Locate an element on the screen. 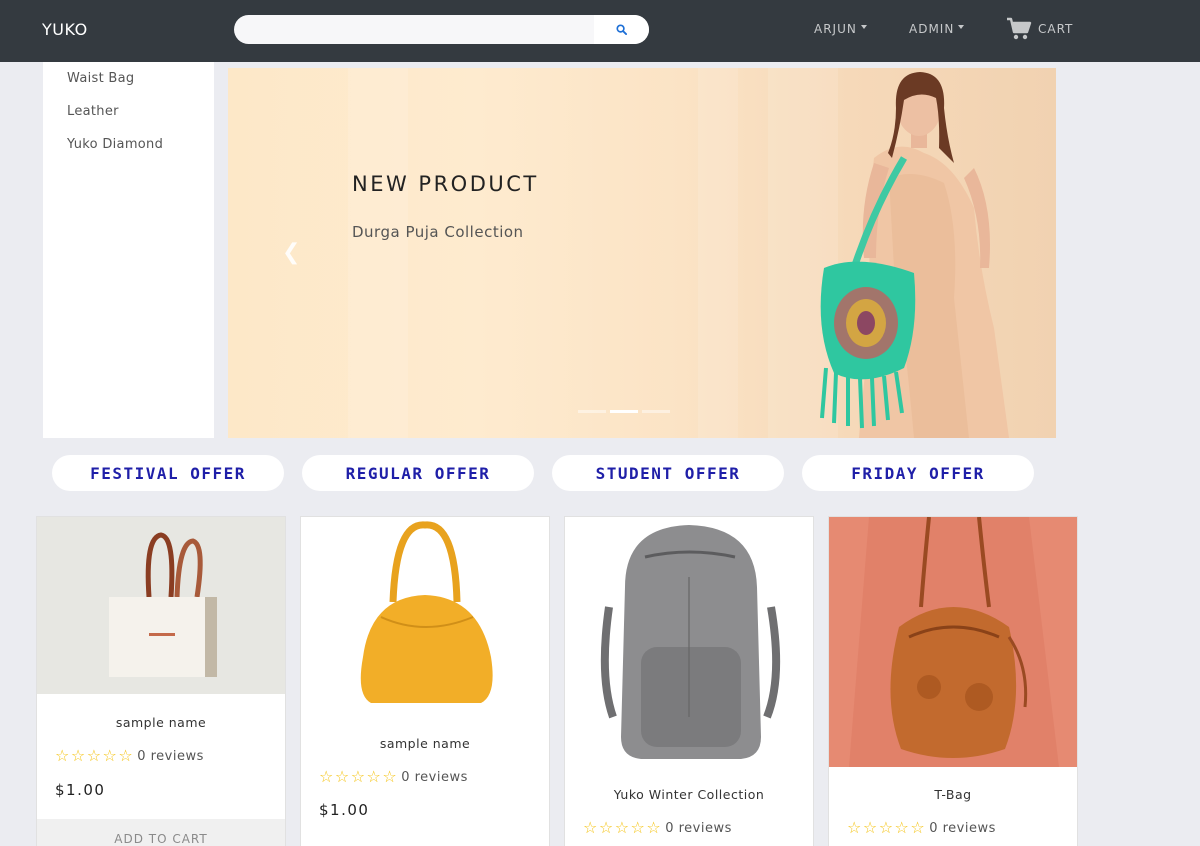  category-sidebar: Waist Bag Leather Yuko Diamond is located at coordinates (128, 250).